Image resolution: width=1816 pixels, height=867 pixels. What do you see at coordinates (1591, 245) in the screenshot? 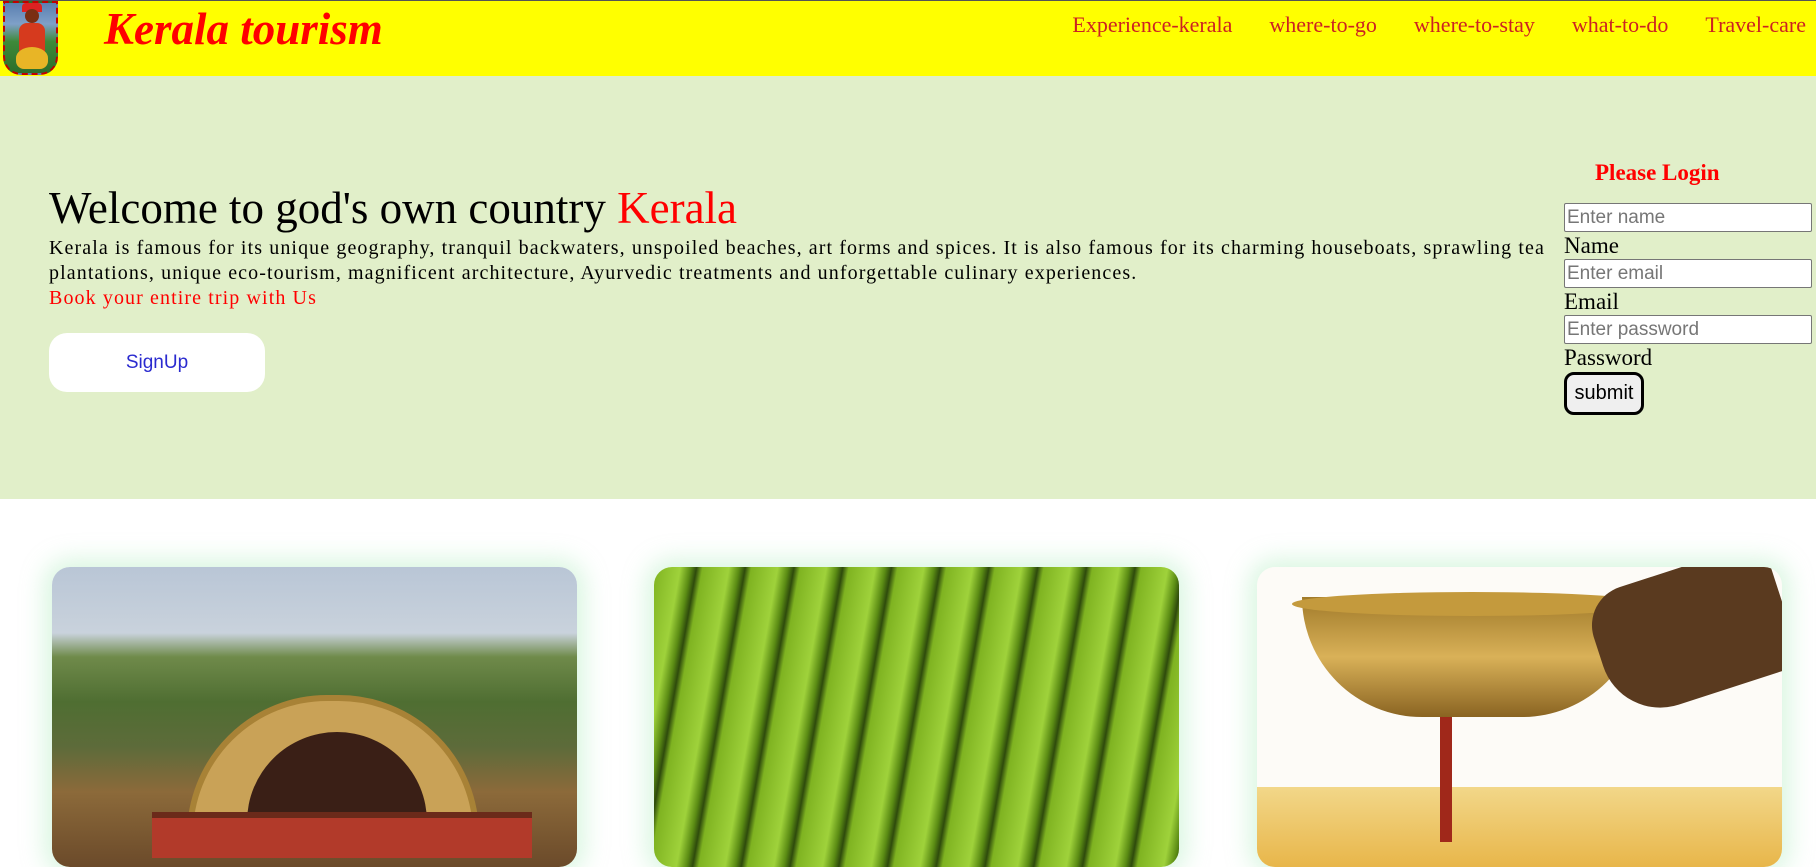
I see `name-label: Name` at bounding box center [1591, 245].